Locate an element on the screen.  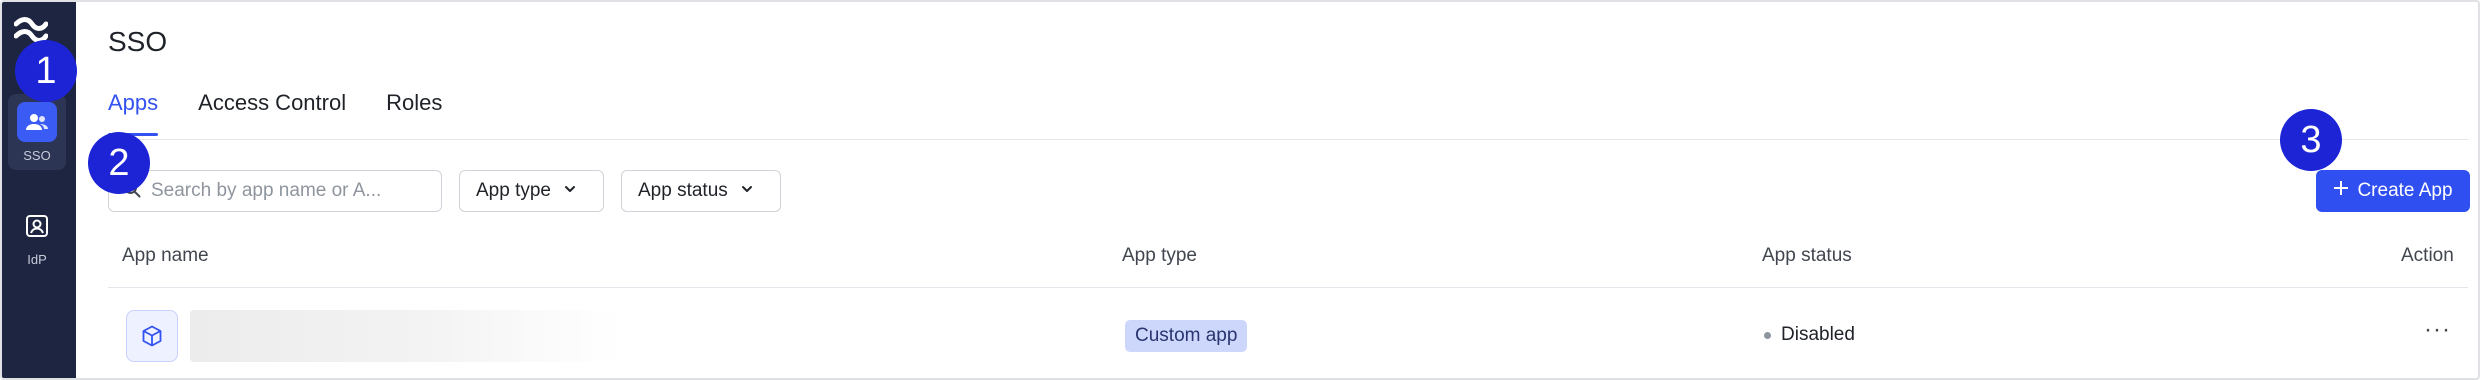
step-marker-1: 1 is located at coordinates (46, 71).